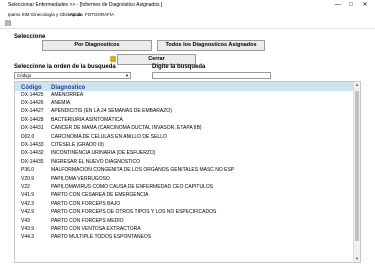  I want to click on item-code: DX-14431, so click(32, 128).